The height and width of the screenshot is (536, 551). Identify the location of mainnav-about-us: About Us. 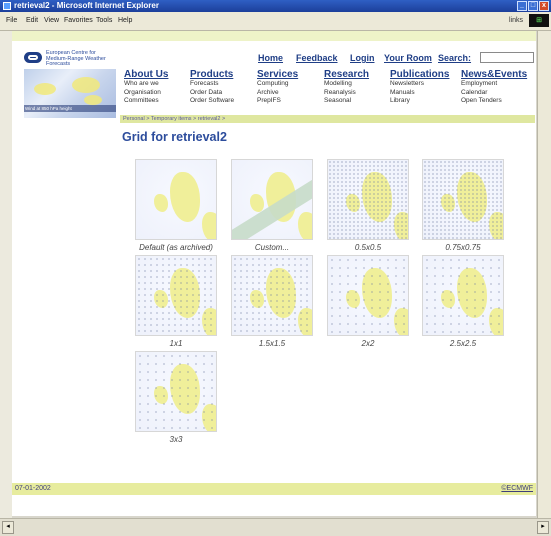
(146, 74).